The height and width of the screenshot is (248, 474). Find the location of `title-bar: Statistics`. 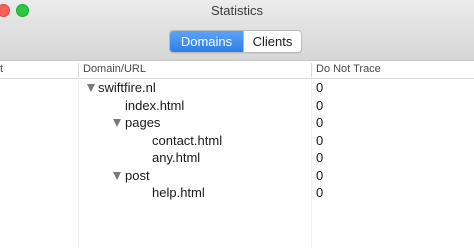

title-bar: Statistics is located at coordinates (237, 11).